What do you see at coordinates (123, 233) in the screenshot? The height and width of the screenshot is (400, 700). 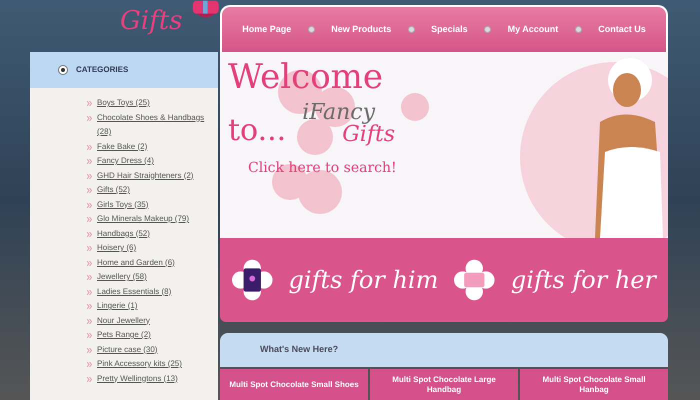 I see `category-link: Handbags (52)` at bounding box center [123, 233].